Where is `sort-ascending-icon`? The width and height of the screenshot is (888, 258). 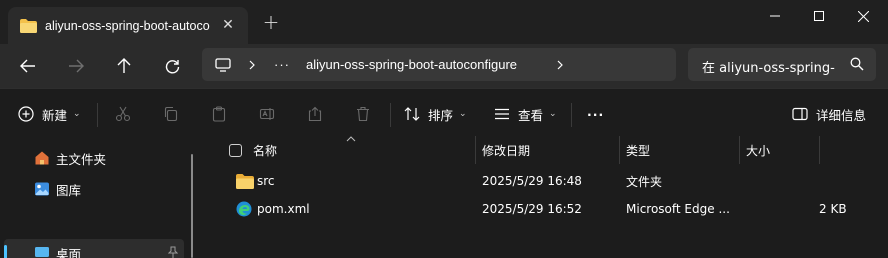
sort-ascending-icon is located at coordinates (351, 138).